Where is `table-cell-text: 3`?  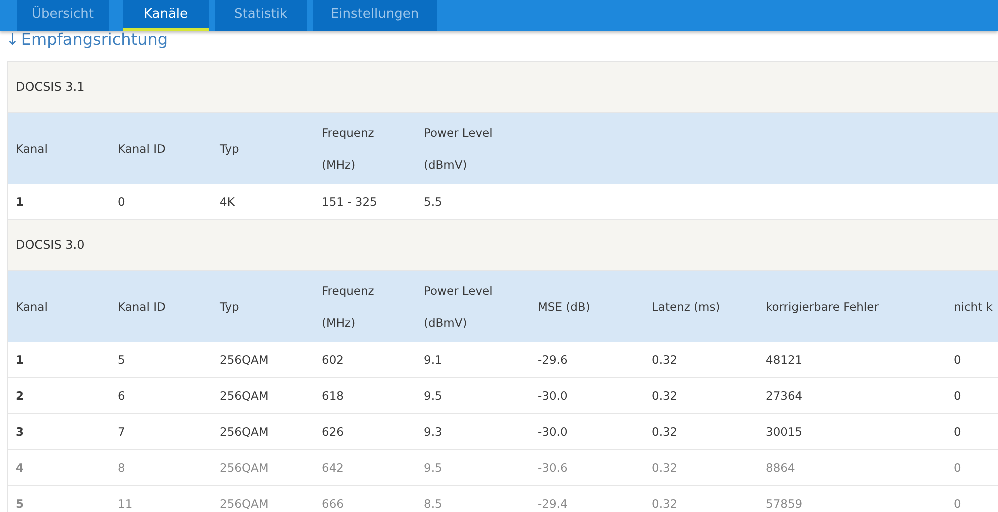 table-cell-text: 3 is located at coordinates (21, 431).